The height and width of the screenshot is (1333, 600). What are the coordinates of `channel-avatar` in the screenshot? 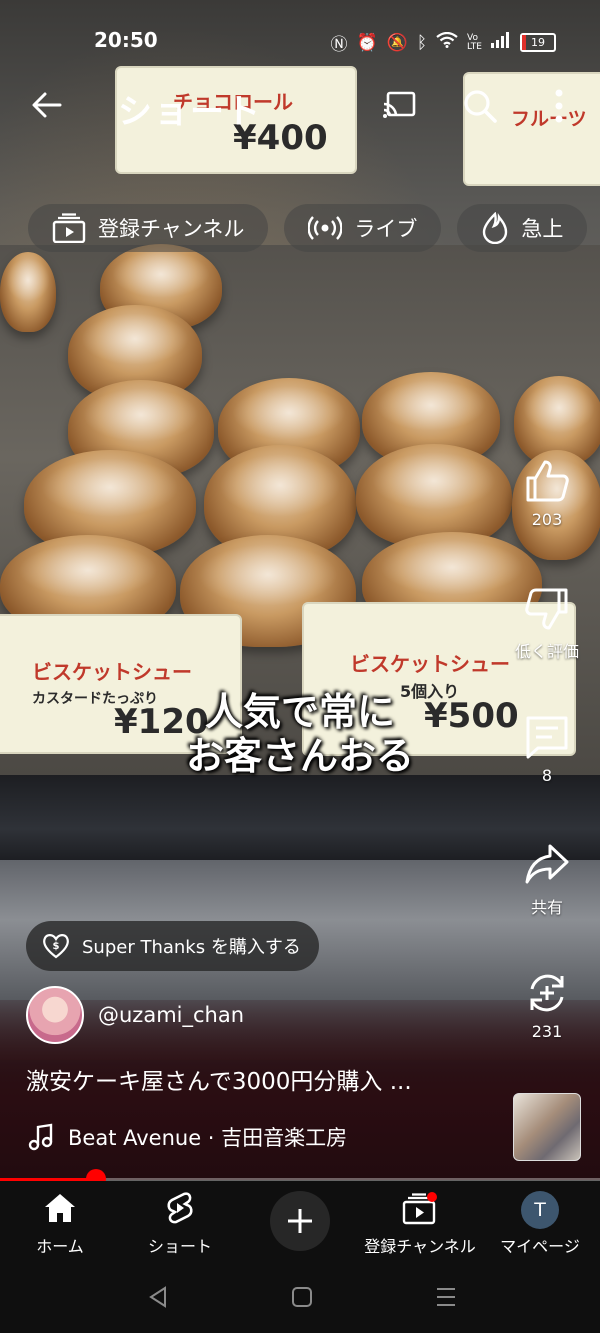 It's located at (55, 1015).